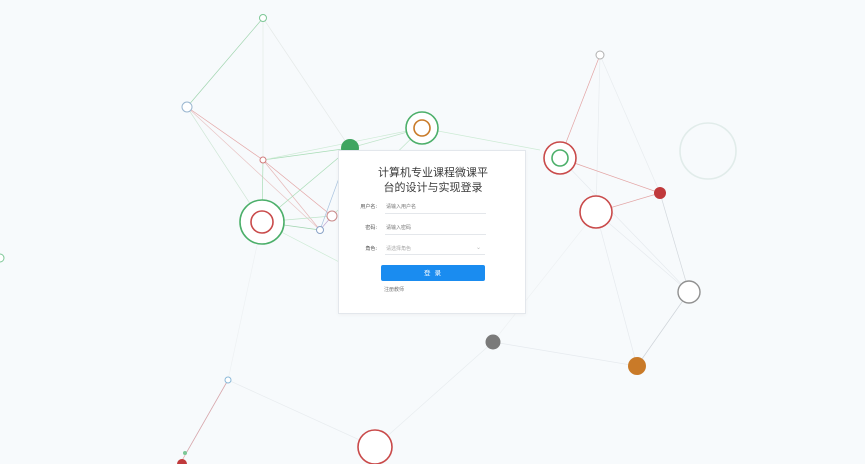 The height and width of the screenshot is (464, 865). Describe the element at coordinates (368, 207) in the screenshot. I see `username-label: 用户名:` at that location.